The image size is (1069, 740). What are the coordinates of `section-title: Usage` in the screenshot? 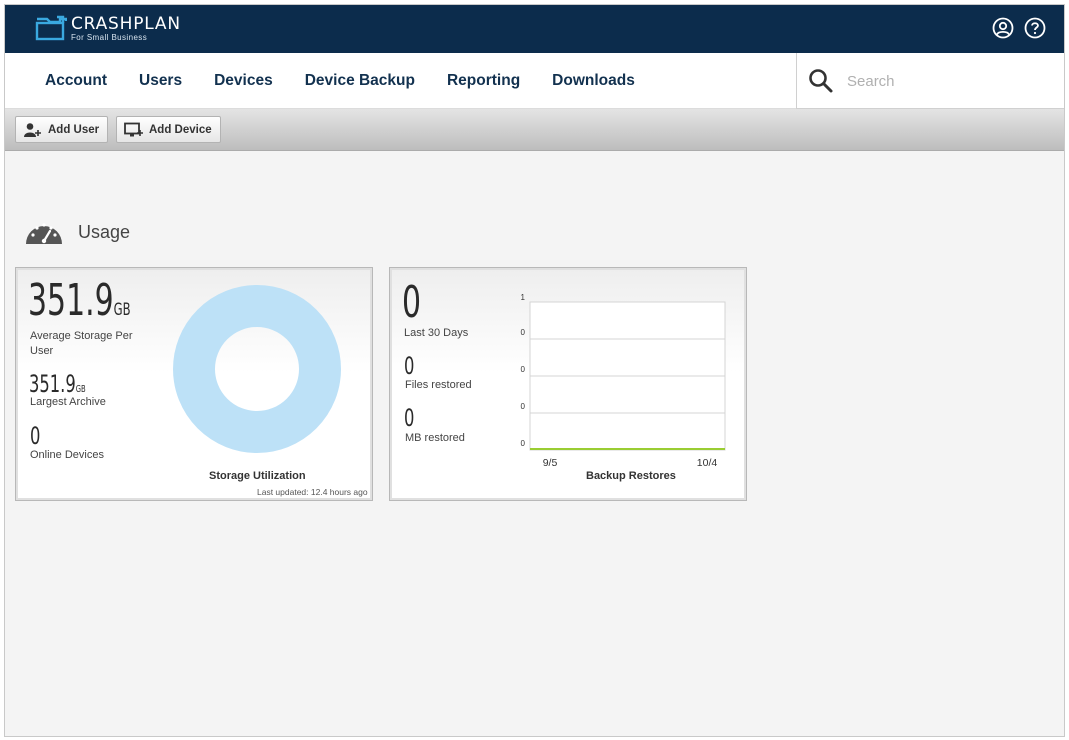 It's located at (104, 231).